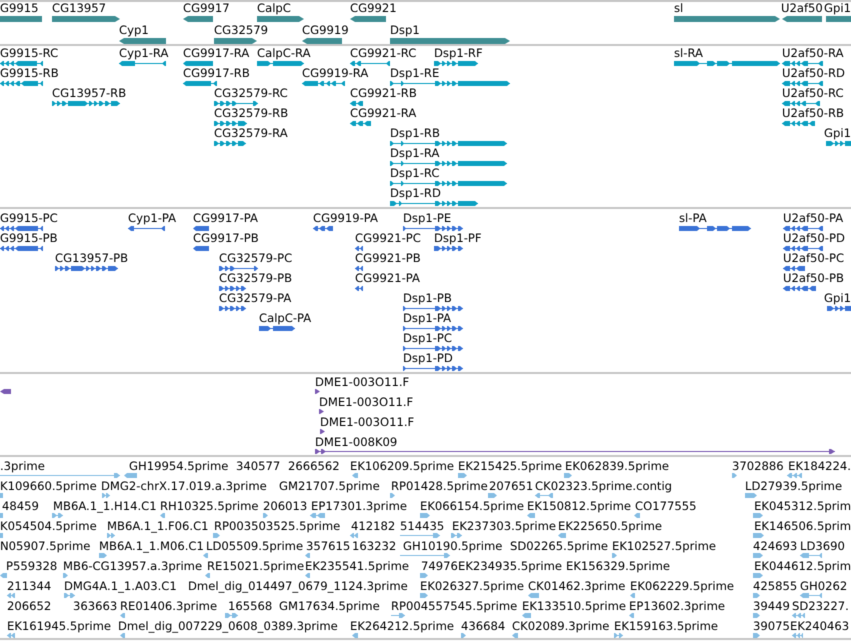 The width and height of the screenshot is (851, 641). What do you see at coordinates (837, 8) in the screenshot?
I see `feature-label: Gpi1` at bounding box center [837, 8].